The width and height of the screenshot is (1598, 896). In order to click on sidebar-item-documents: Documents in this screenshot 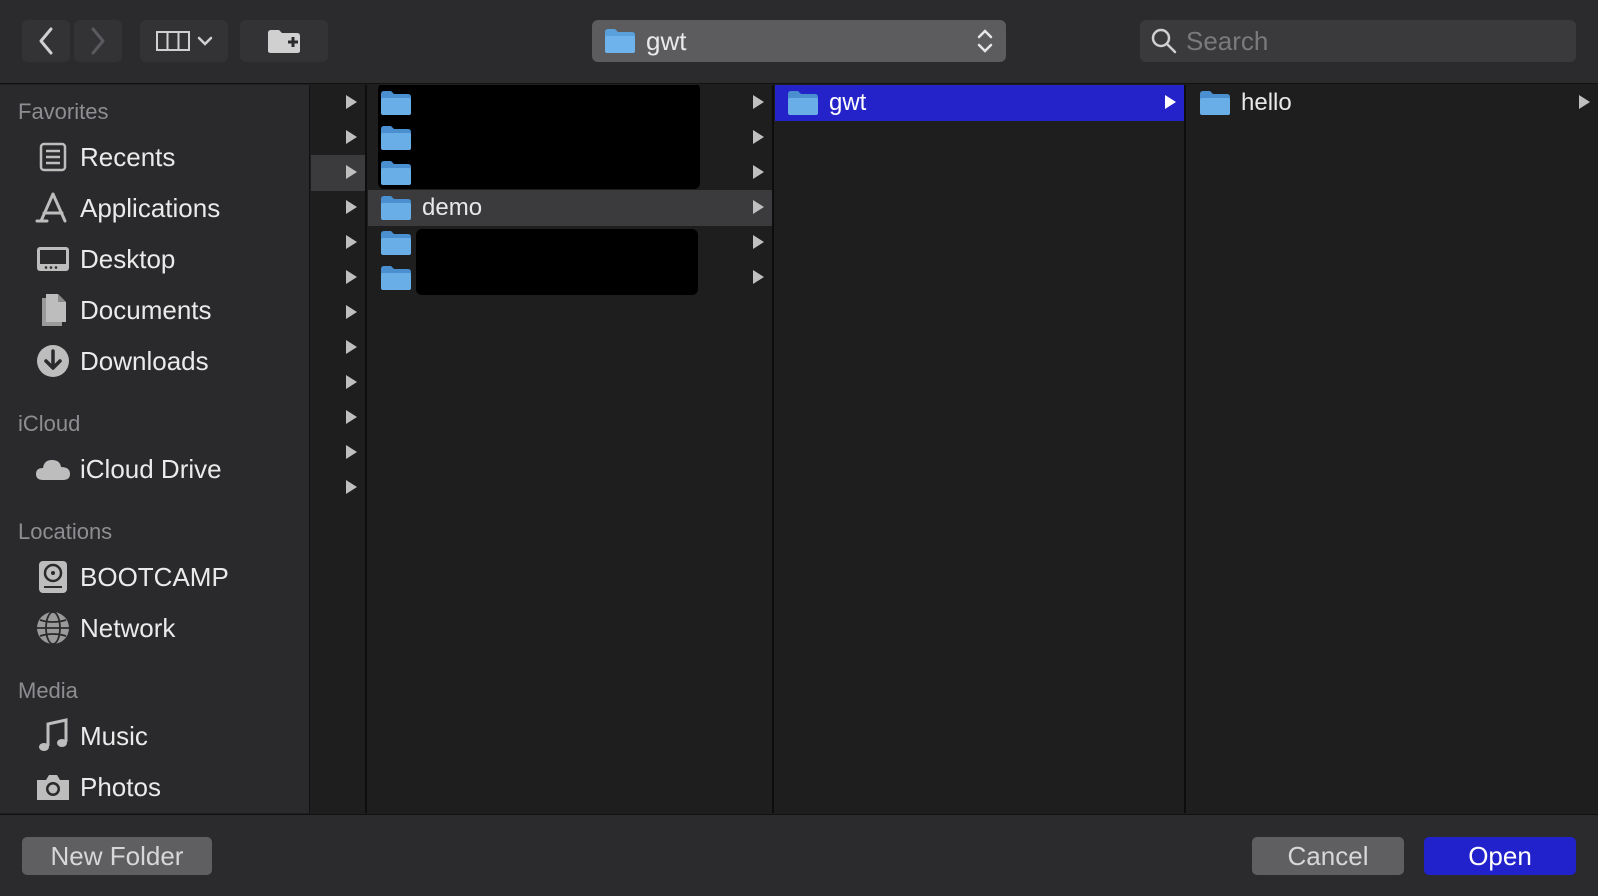, I will do `click(169, 310)`.